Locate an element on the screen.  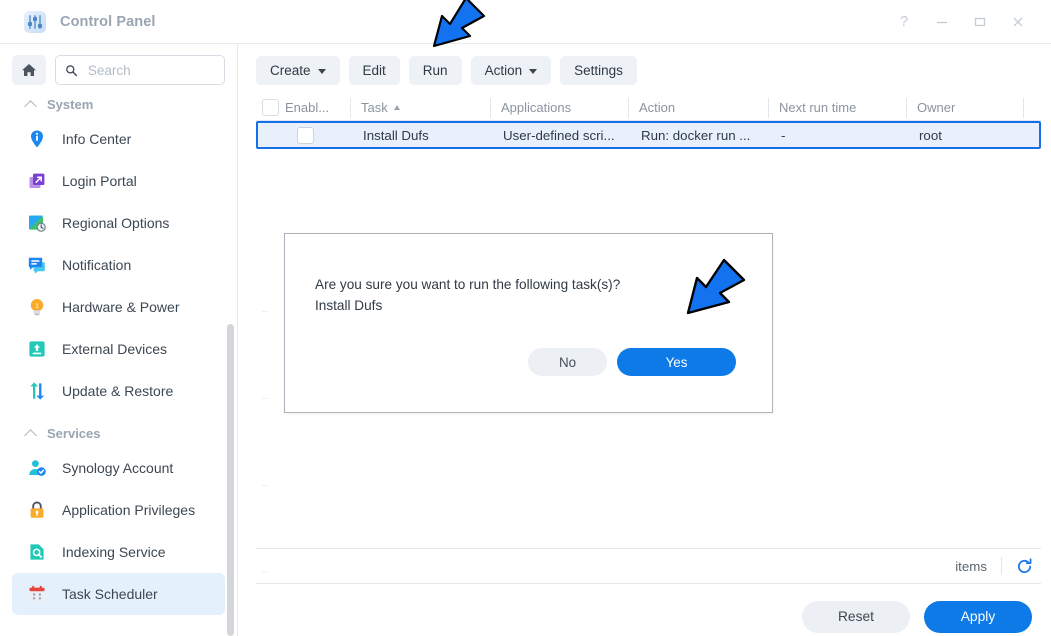
row-enable-cell is located at coordinates (305, 135).